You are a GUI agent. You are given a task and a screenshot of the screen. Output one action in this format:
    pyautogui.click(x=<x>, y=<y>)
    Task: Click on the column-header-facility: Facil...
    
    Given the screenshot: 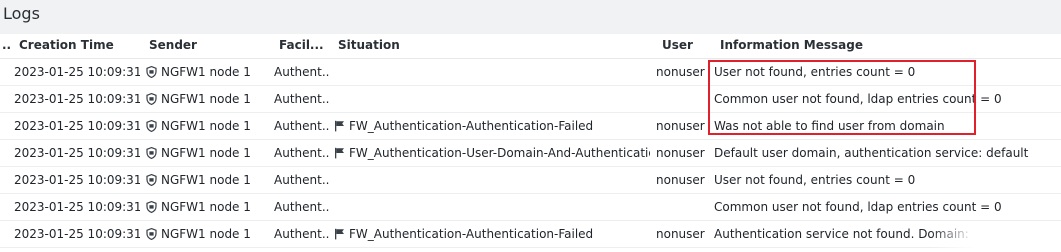 What is the action you would take?
    pyautogui.click(x=301, y=45)
    